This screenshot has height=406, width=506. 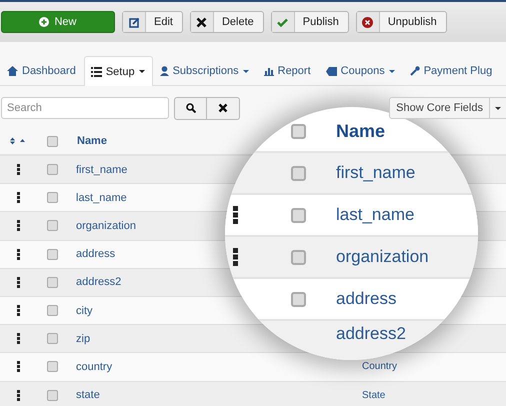 What do you see at coordinates (44, 22) in the screenshot?
I see `plus-icon` at bounding box center [44, 22].